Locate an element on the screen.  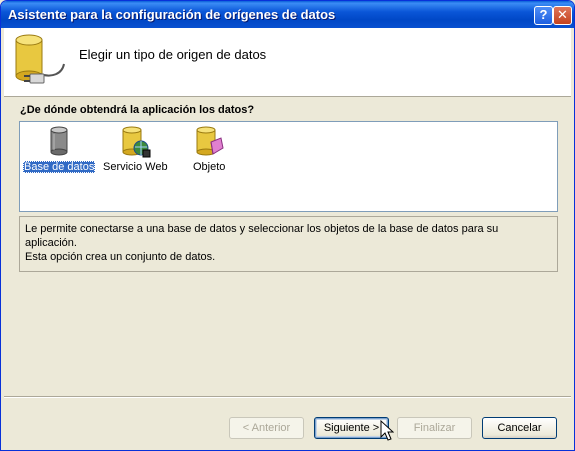
web-service-icon is located at coordinates (136, 142).